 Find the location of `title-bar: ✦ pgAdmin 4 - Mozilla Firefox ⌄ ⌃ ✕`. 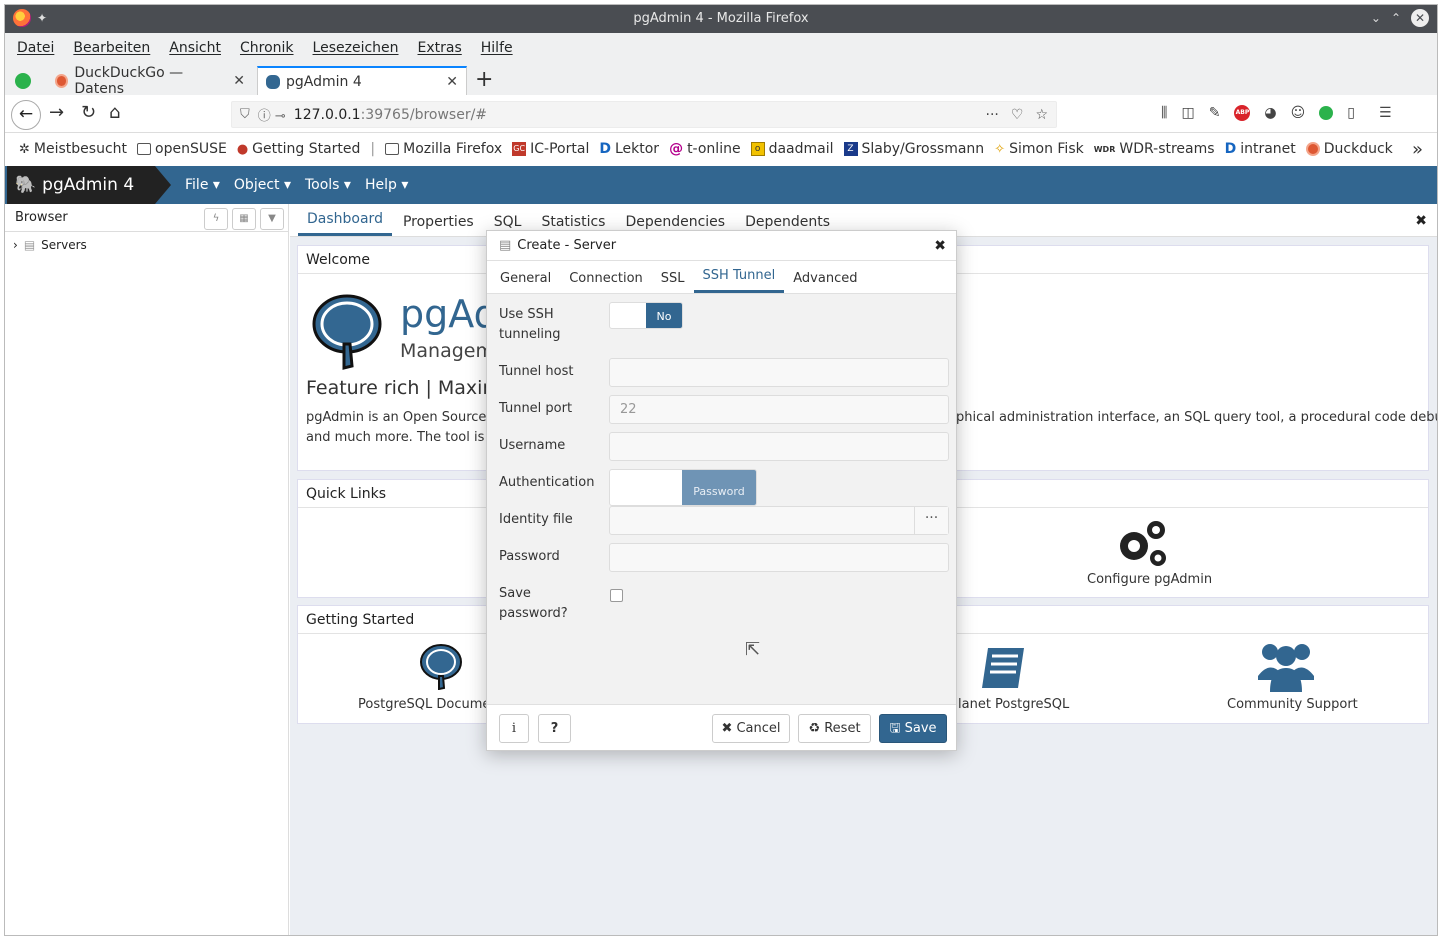

title-bar: ✦ pgAdmin 4 - Mozilla Firefox ⌄ ⌃ ✕ is located at coordinates (721, 19).